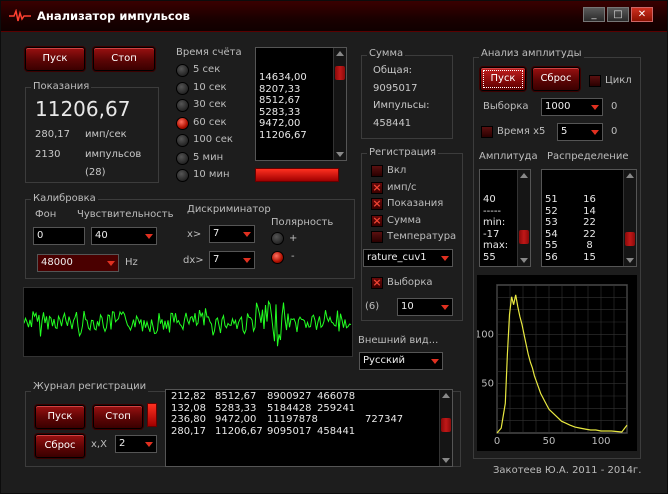 The height and width of the screenshot is (494, 668). What do you see at coordinates (57, 262) in the screenshot?
I see `frequency-combo-value: 48000` at bounding box center [57, 262].